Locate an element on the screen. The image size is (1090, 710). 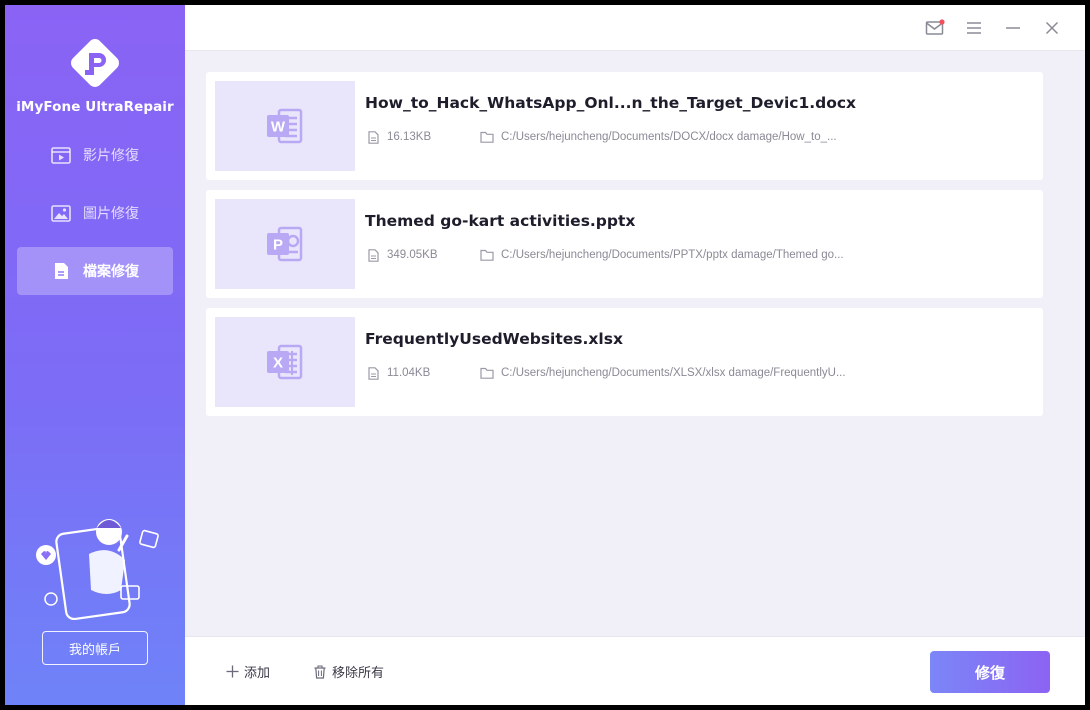
word-icon: W is located at coordinates (285, 126).